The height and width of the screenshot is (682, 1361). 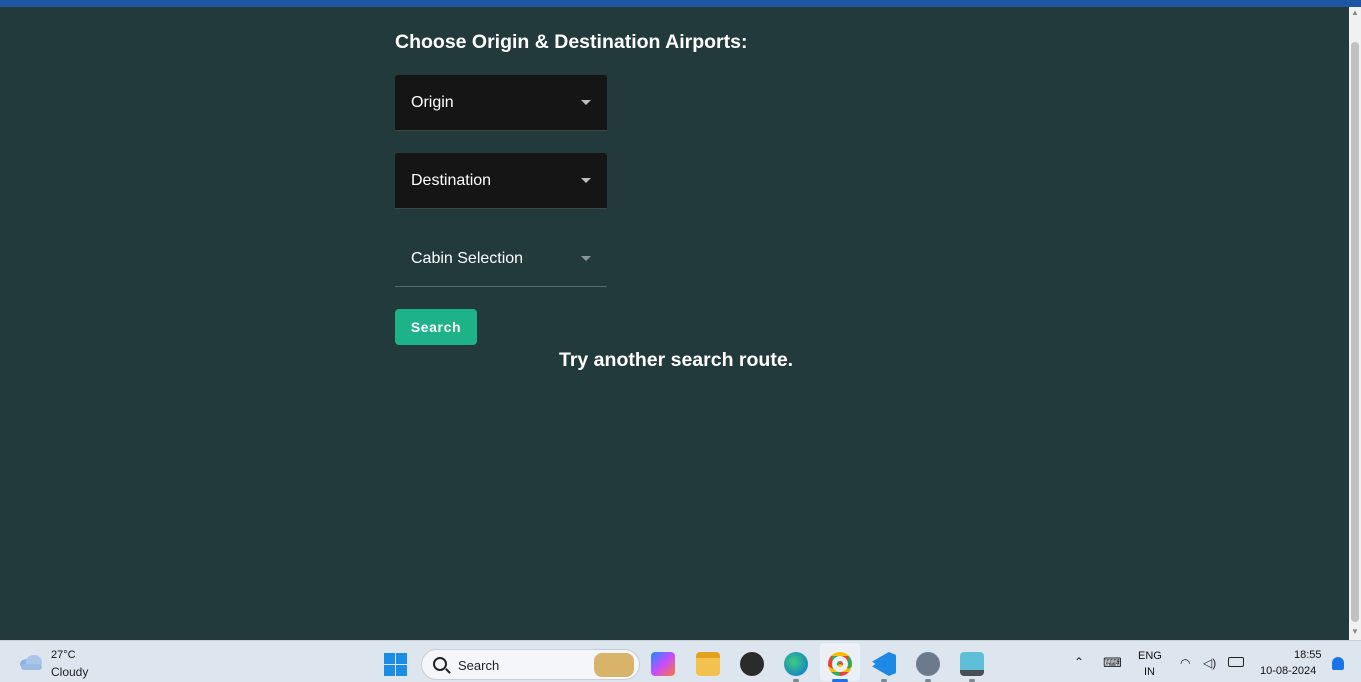 What do you see at coordinates (526, 258) in the screenshot?
I see `required-mark: *` at bounding box center [526, 258].